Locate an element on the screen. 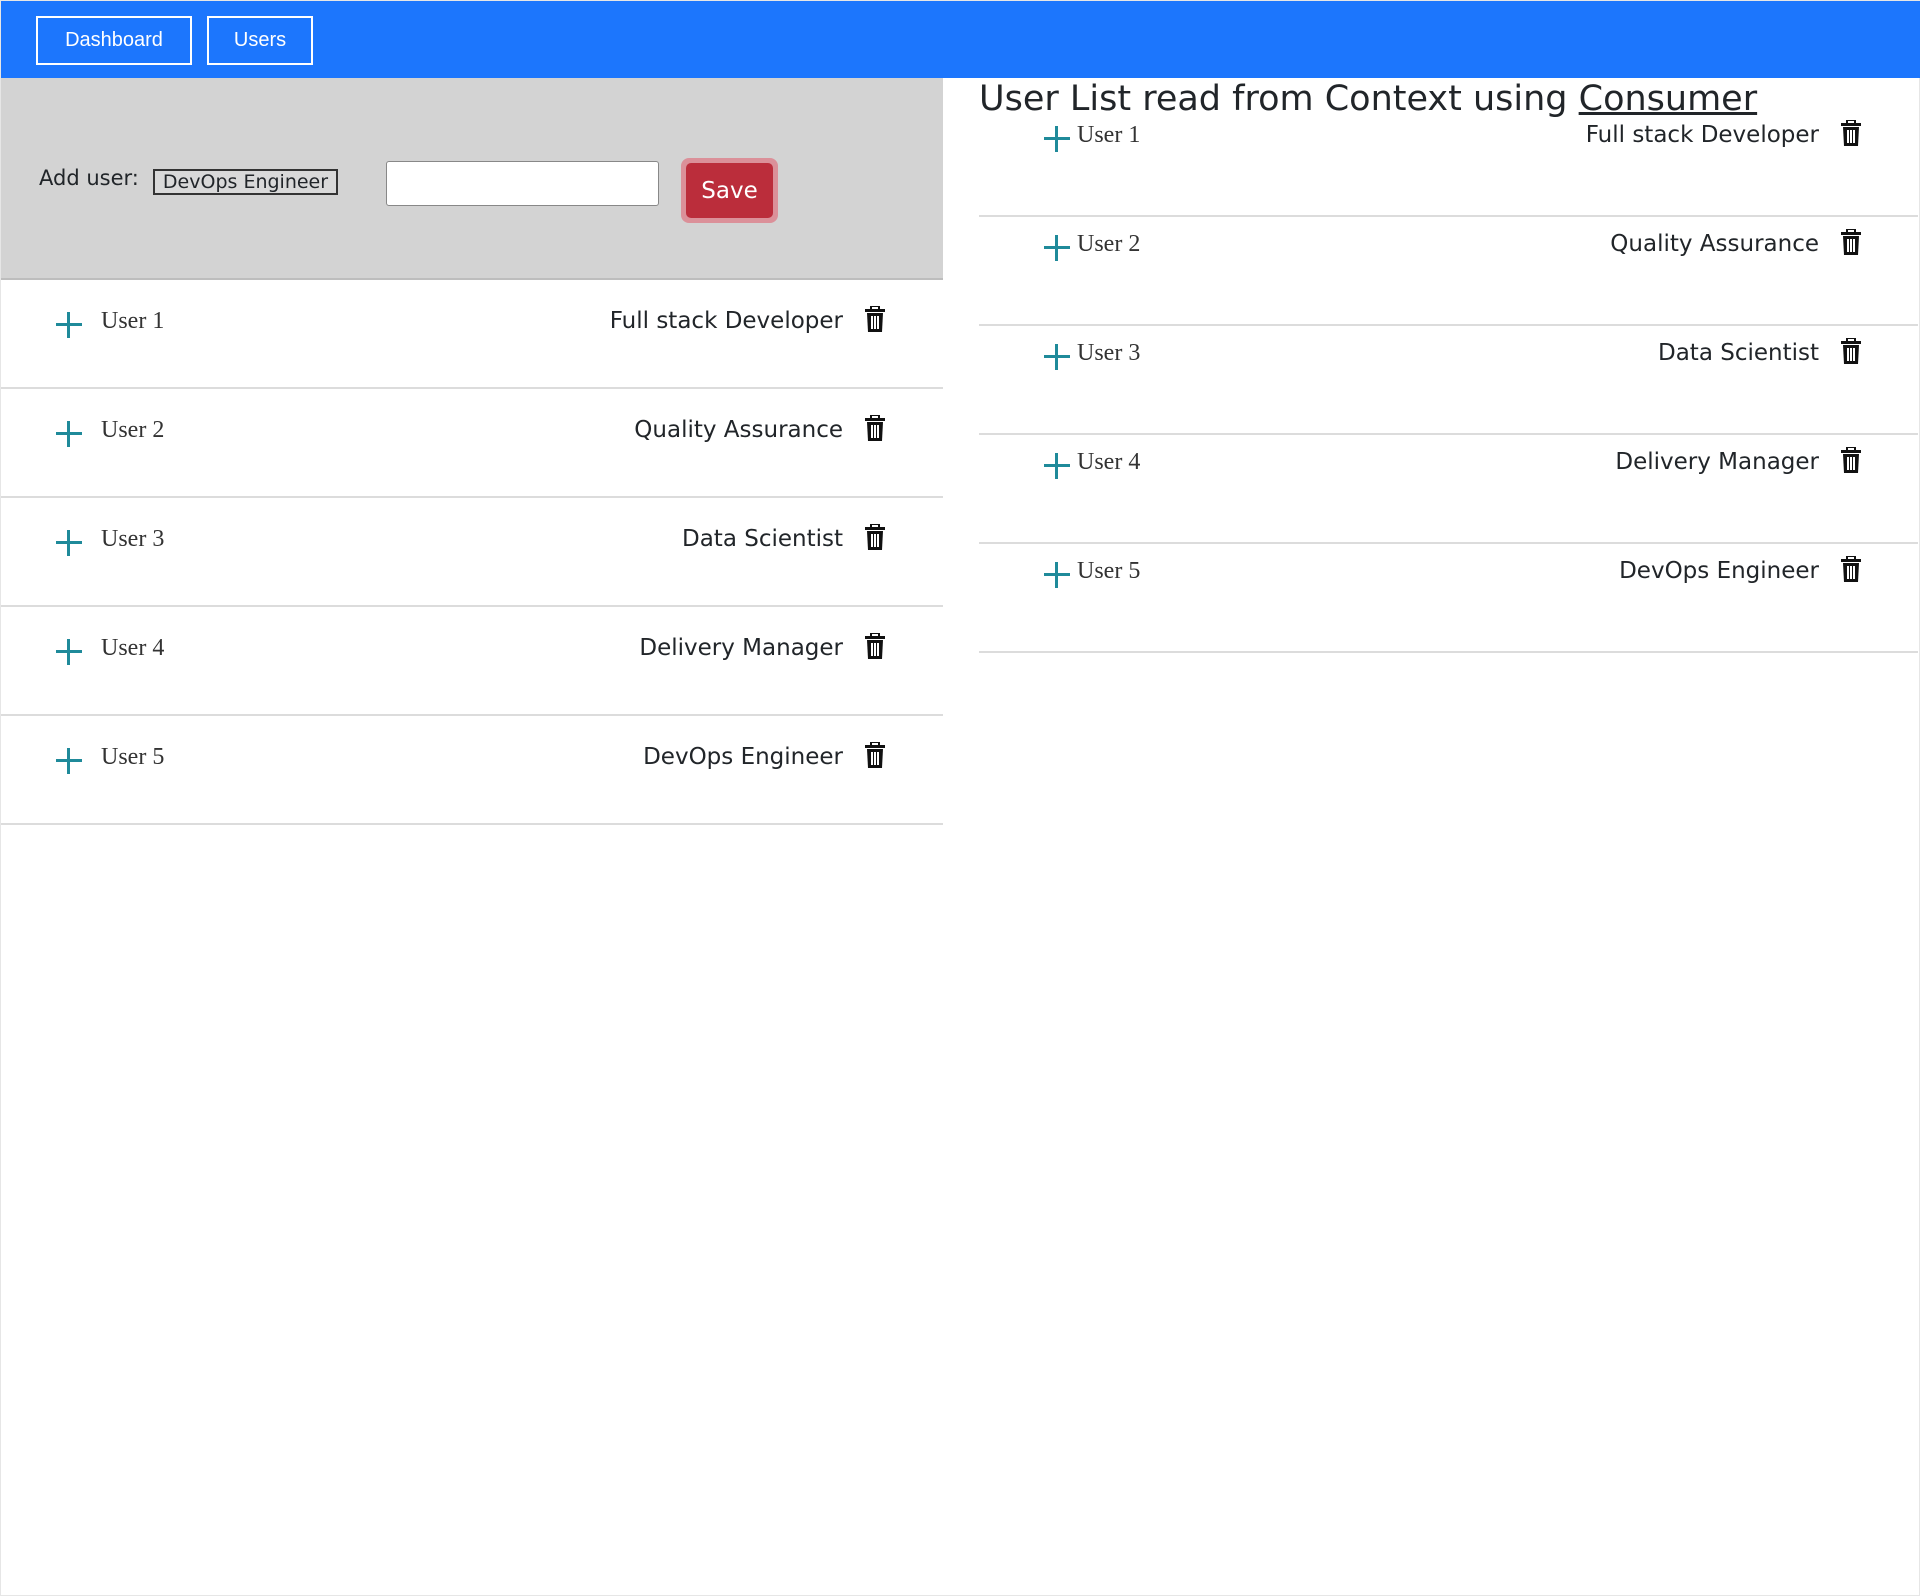 Image resolution: width=1920 pixels, height=1596 pixels. nav-users-button: Users is located at coordinates (260, 40).